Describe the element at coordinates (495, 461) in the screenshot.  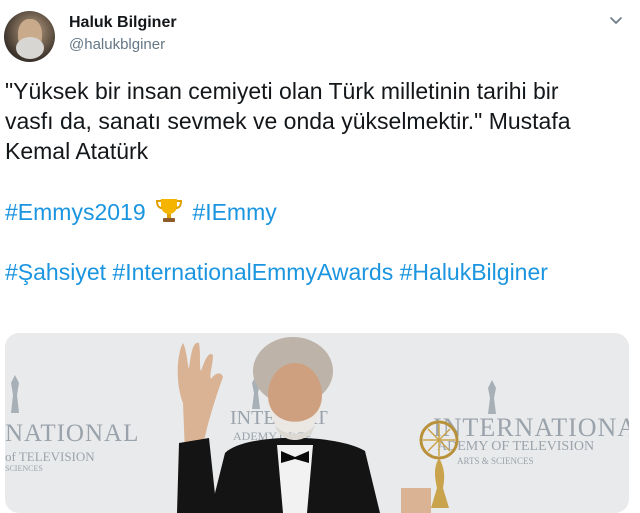
I see `backdrop-text: ARTS & SCIENCES` at that location.